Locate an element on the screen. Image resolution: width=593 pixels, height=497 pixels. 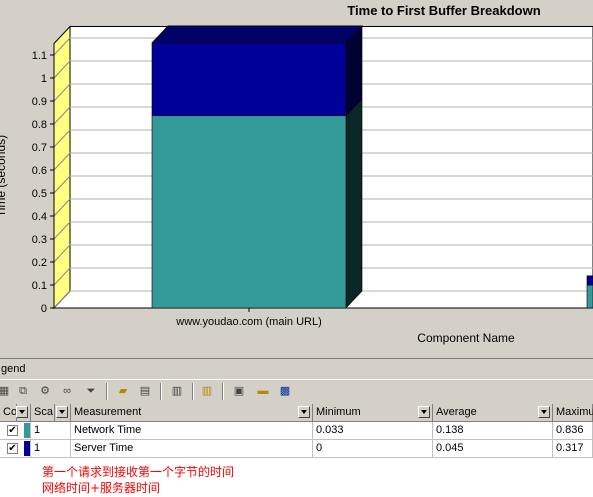
col-header-col-dropdown is located at coordinates (23, 413).